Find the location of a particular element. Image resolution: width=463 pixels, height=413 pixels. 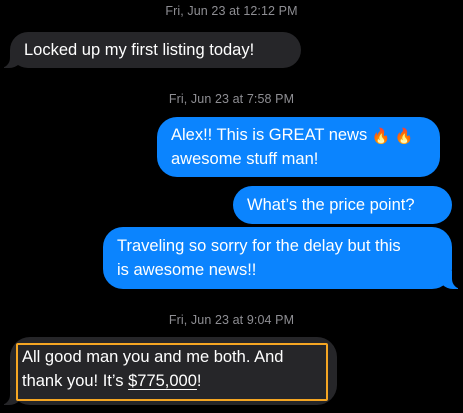

message-text: Alex!! This is GREAT news 🔥 🔥 is located at coordinates (298, 135).